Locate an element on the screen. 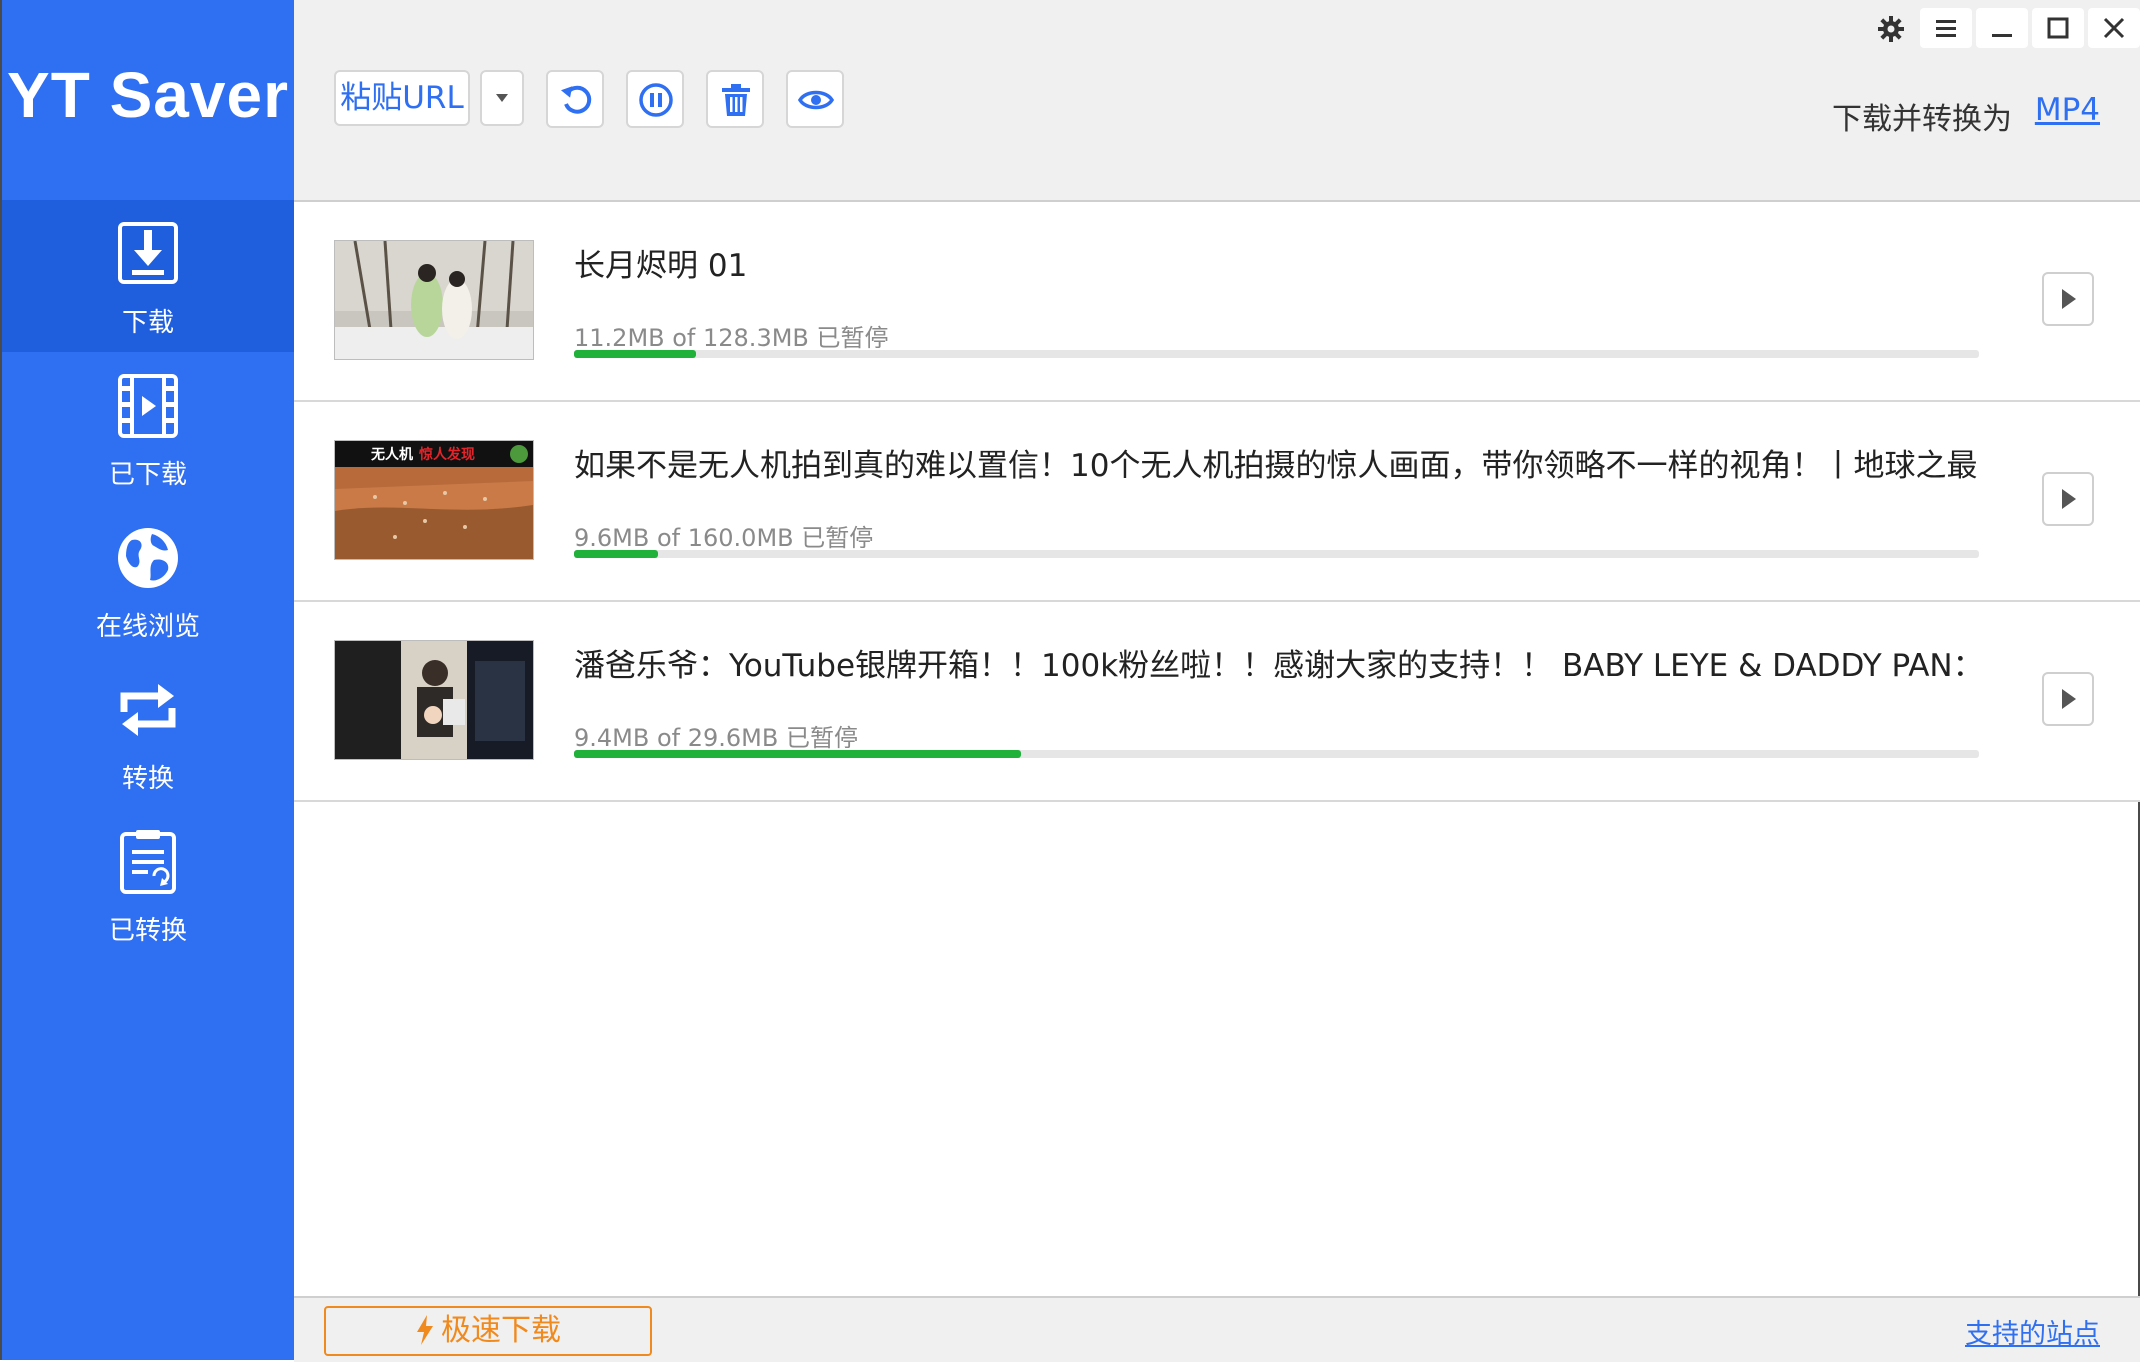  paste-url-button: 粘贴URL is located at coordinates (402, 98).